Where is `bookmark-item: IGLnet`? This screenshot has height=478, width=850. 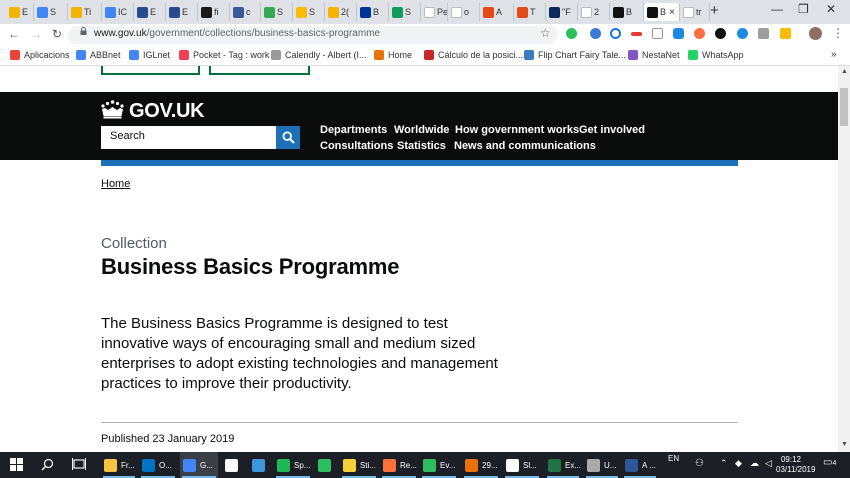
bookmark-item: IGLnet is located at coordinates (149, 55).